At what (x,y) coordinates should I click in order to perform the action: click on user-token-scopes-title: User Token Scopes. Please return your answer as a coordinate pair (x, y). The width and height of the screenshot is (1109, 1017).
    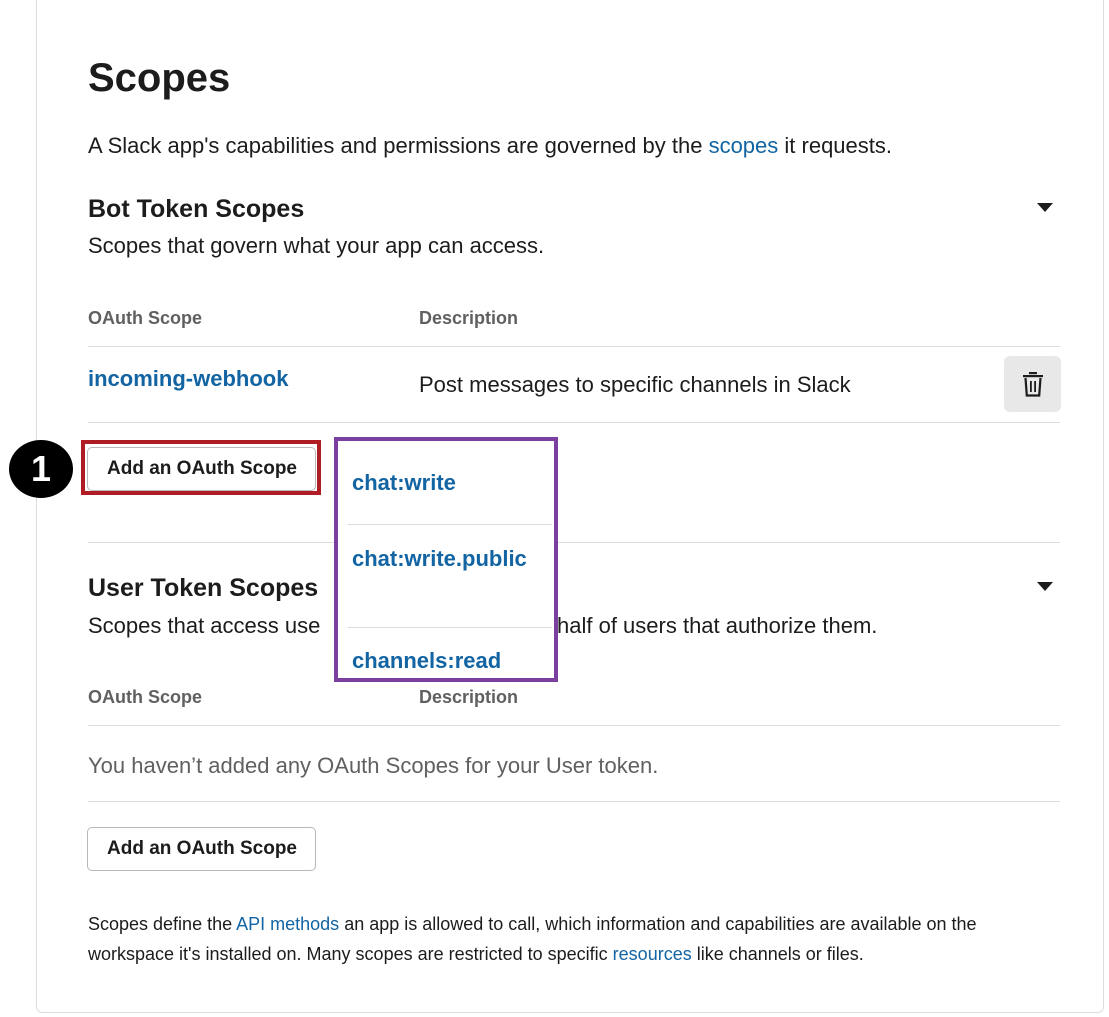
    Looking at the image, I should click on (203, 588).